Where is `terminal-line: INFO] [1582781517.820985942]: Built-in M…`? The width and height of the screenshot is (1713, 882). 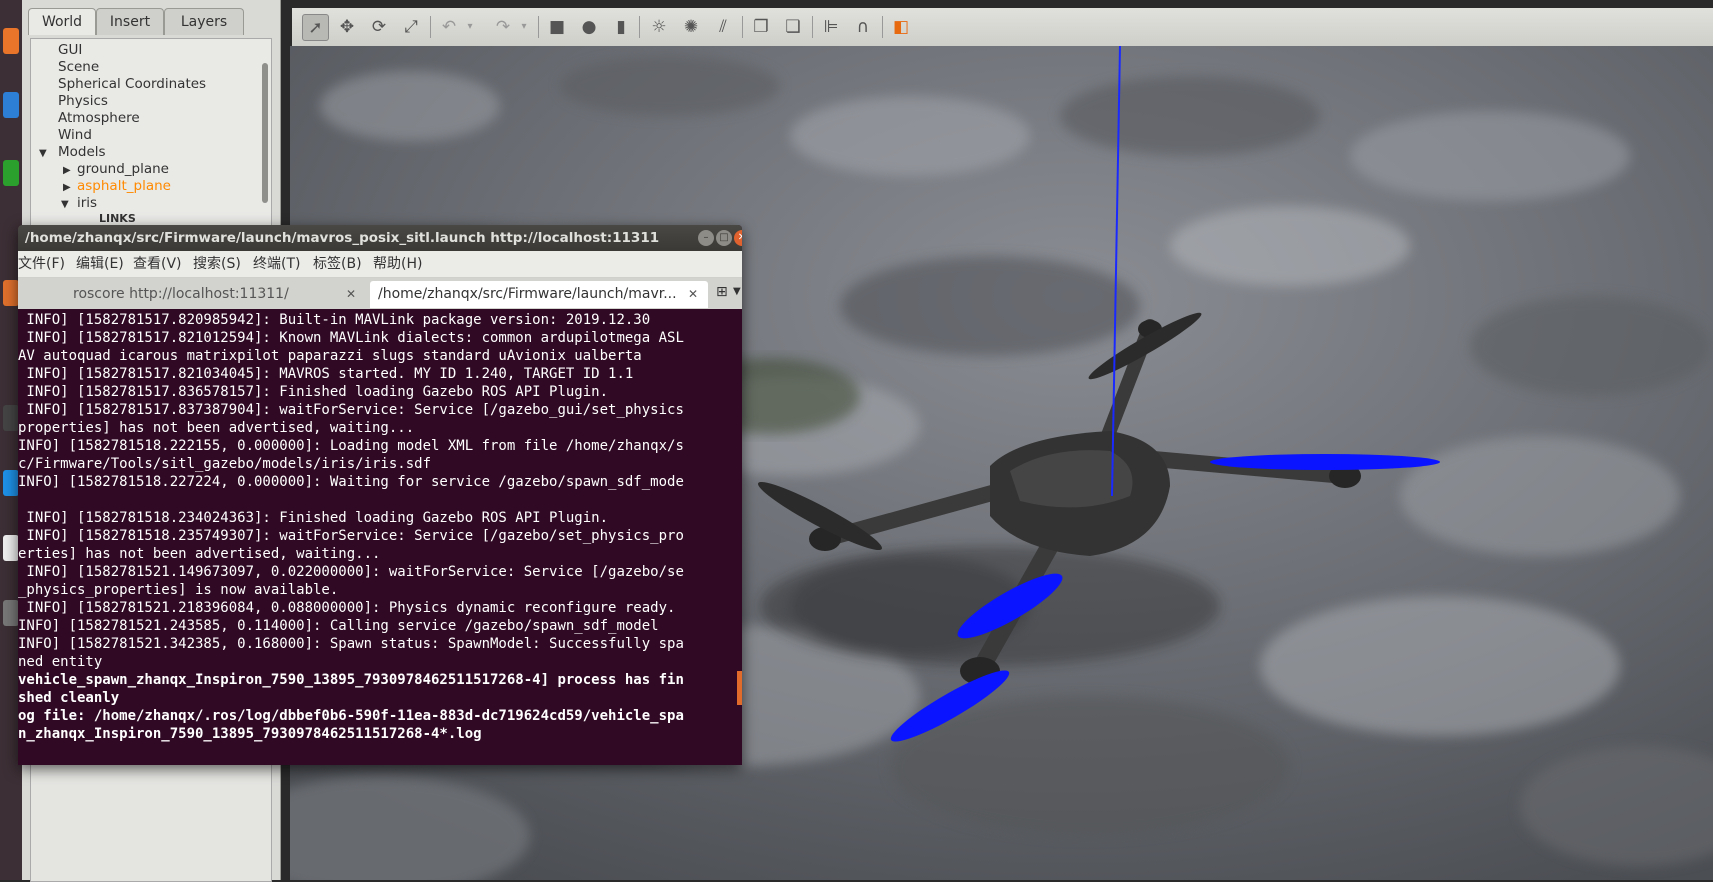
terminal-line: INFO] [1582781517.820985942]: Built-in M… is located at coordinates (334, 320).